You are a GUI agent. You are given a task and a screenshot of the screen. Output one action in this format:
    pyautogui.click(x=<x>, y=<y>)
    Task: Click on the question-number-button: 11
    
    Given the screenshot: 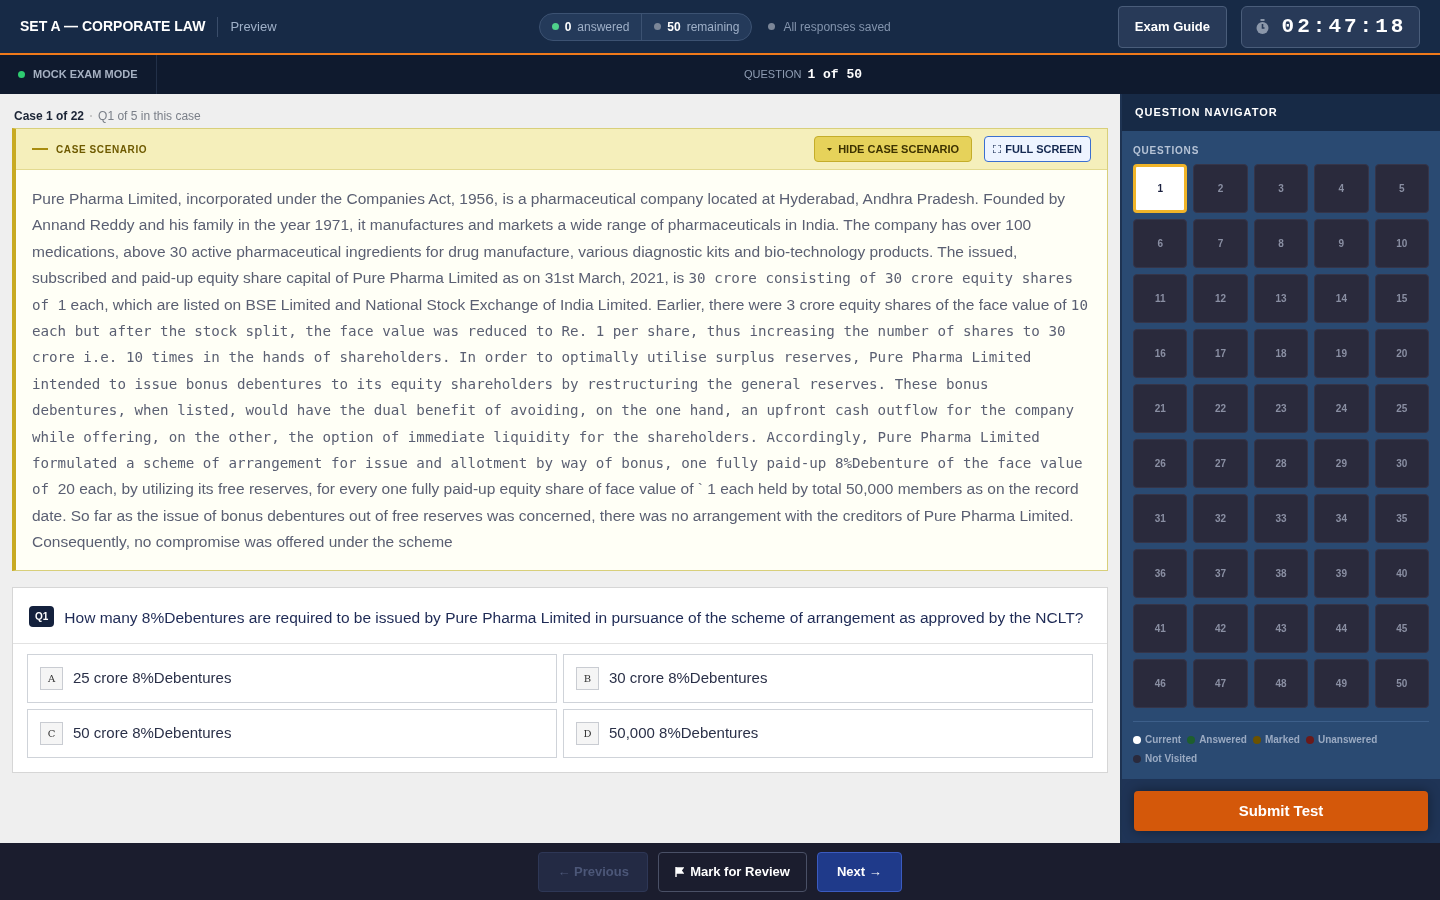 What is the action you would take?
    pyautogui.click(x=1160, y=298)
    